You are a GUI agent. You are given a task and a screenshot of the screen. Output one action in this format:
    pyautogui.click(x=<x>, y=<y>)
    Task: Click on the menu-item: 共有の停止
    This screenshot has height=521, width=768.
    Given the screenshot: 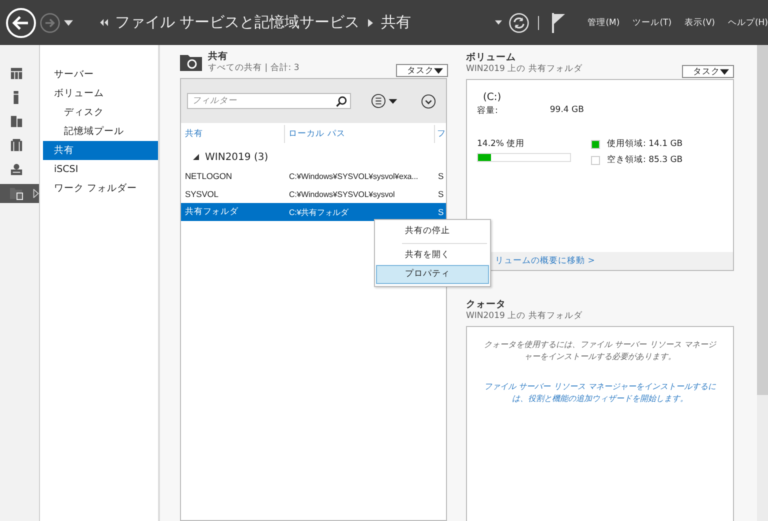 What is the action you would take?
    pyautogui.click(x=432, y=231)
    